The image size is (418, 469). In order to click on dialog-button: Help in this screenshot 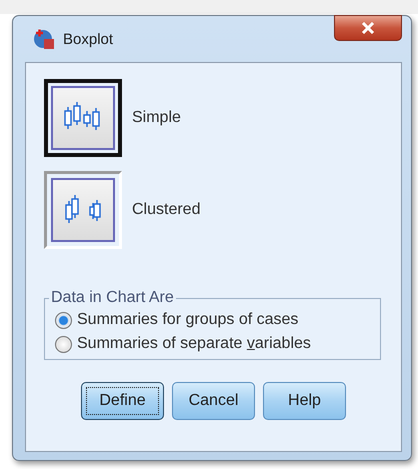, I will do `click(304, 401)`.